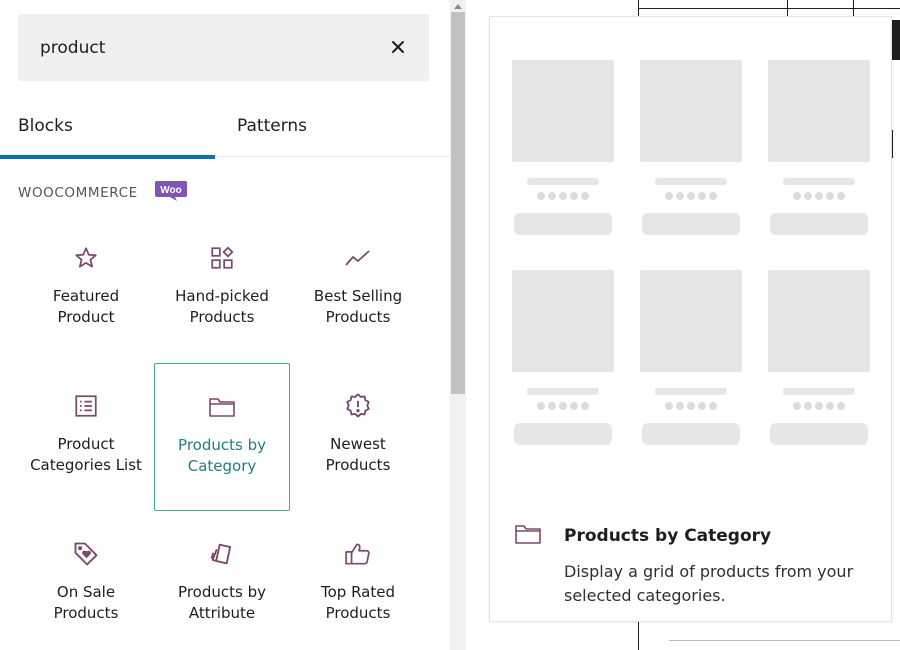 This screenshot has width=900, height=650. I want to click on block-label: Newest Products, so click(358, 454).